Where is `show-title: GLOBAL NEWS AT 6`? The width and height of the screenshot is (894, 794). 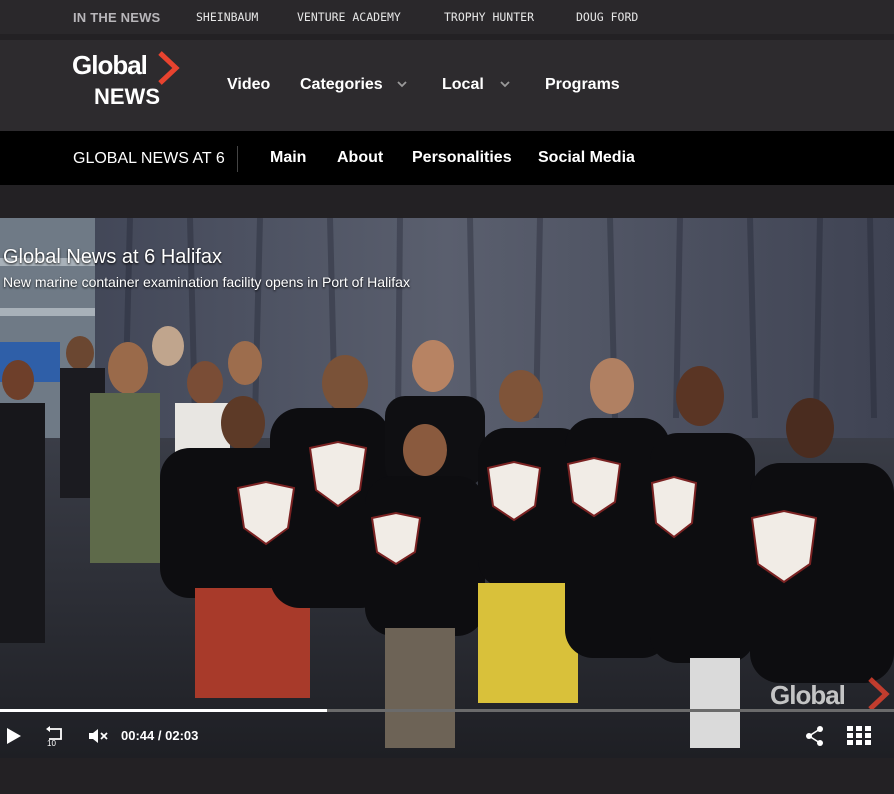
show-title: GLOBAL NEWS AT 6 is located at coordinates (149, 159).